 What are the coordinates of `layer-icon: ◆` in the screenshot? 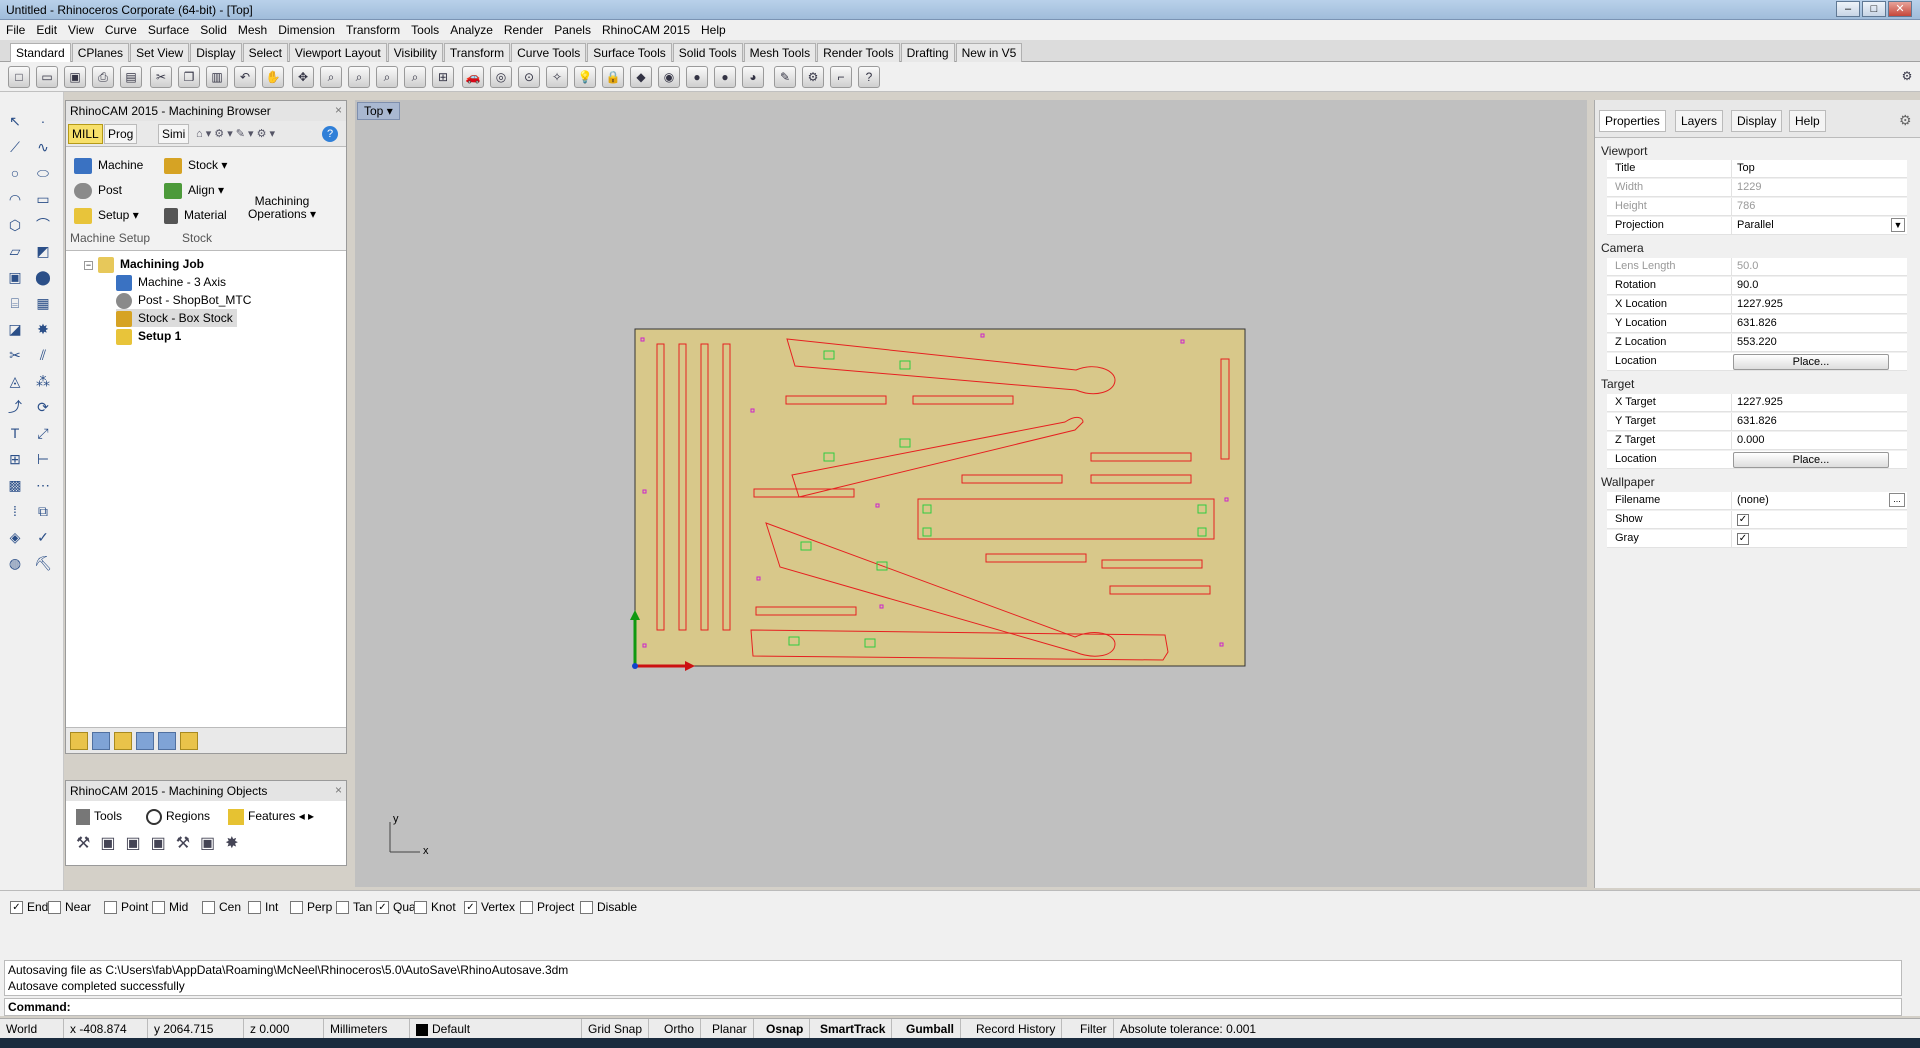 It's located at (641, 77).